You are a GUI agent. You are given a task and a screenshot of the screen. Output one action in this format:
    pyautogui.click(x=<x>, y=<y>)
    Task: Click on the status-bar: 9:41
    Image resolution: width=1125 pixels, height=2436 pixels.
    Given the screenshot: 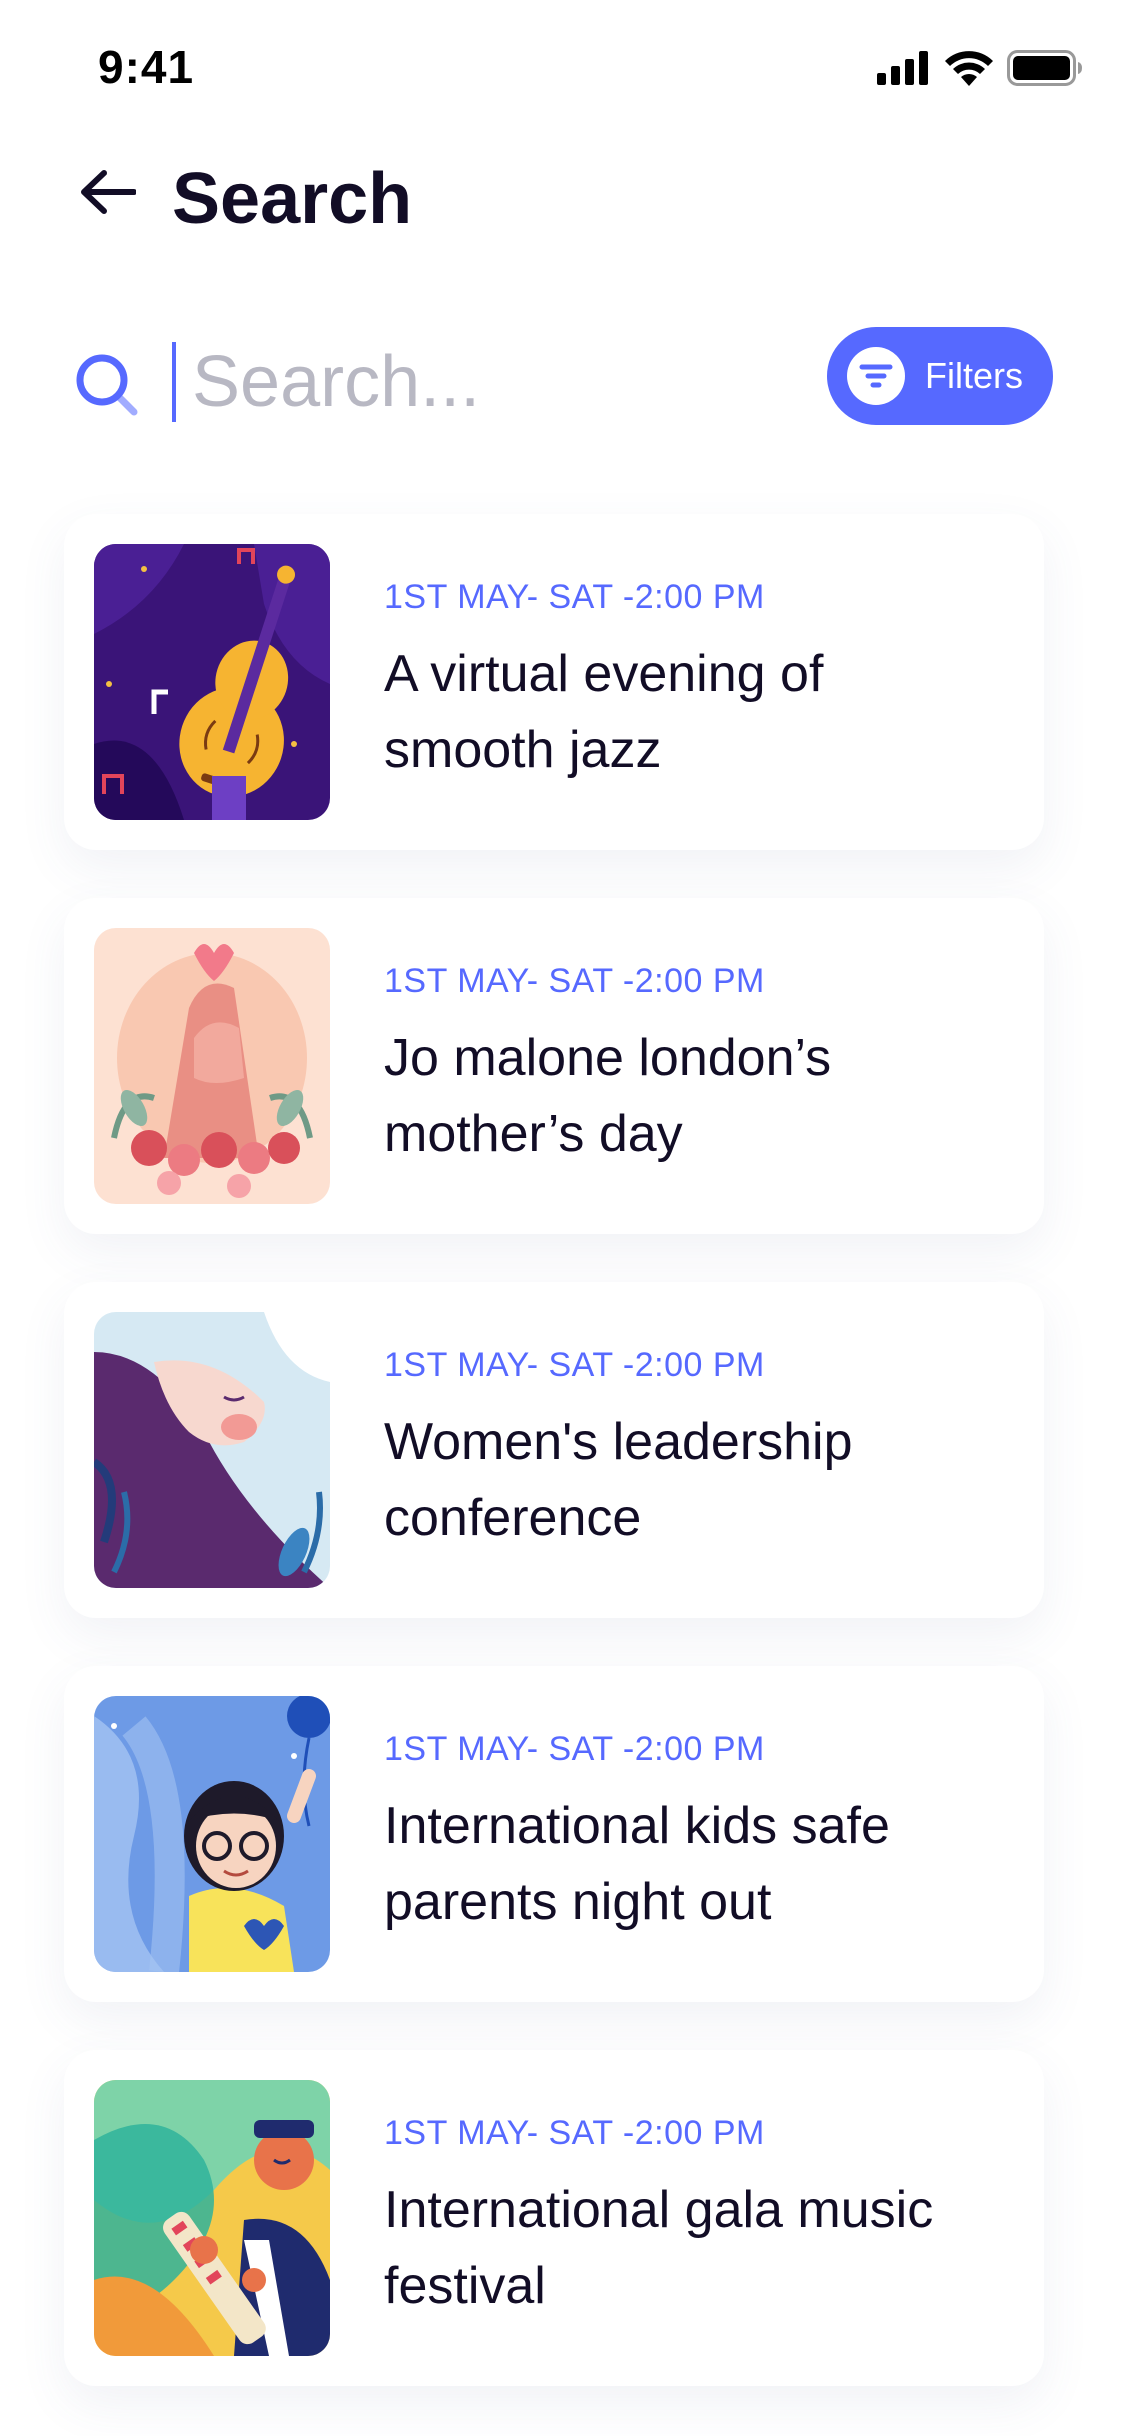 What is the action you would take?
    pyautogui.click(x=562, y=66)
    